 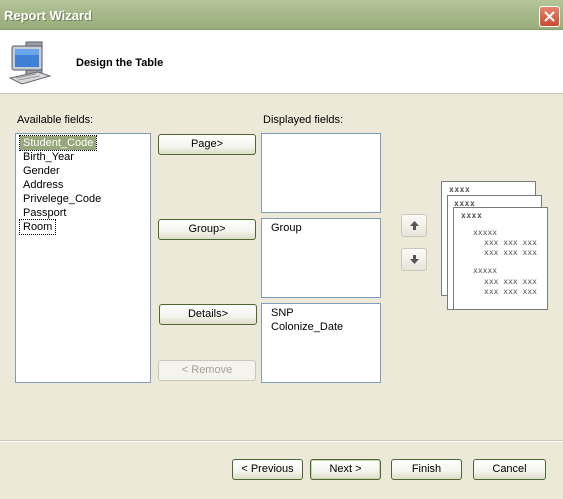 I want to click on remove-button: < Remove, so click(x=207, y=370).